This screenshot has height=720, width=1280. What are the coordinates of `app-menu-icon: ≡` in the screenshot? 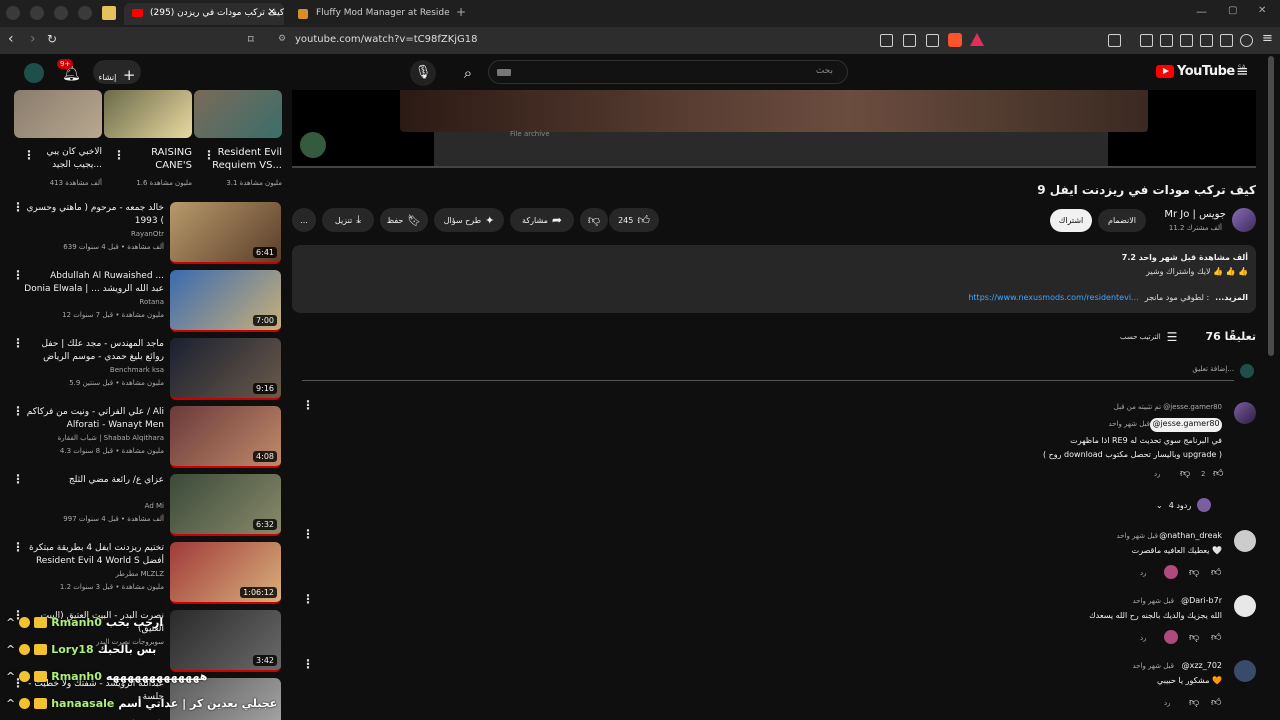 It's located at (1267, 38).